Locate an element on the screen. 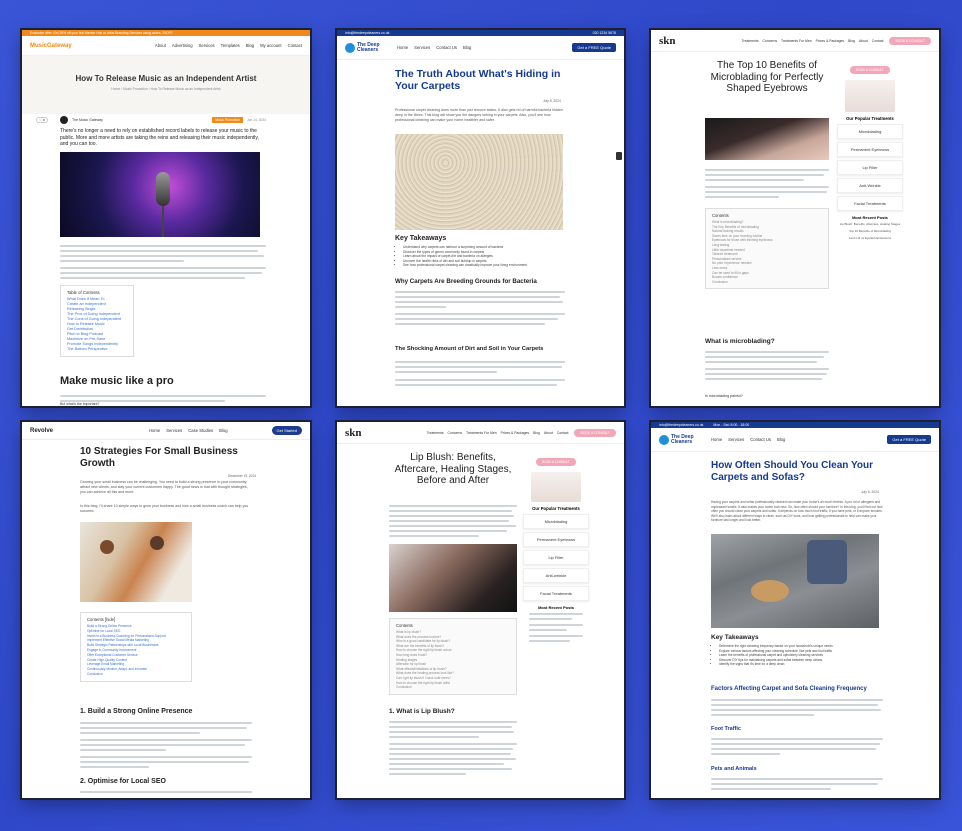 The image size is (962, 831). section-heading: 1. What is Lip Blush? is located at coordinates (422, 711).